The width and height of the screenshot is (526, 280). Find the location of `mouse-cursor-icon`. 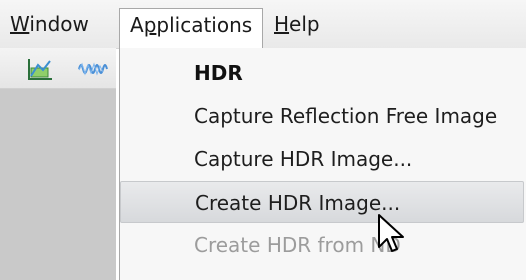

mouse-cursor-icon is located at coordinates (392, 236).